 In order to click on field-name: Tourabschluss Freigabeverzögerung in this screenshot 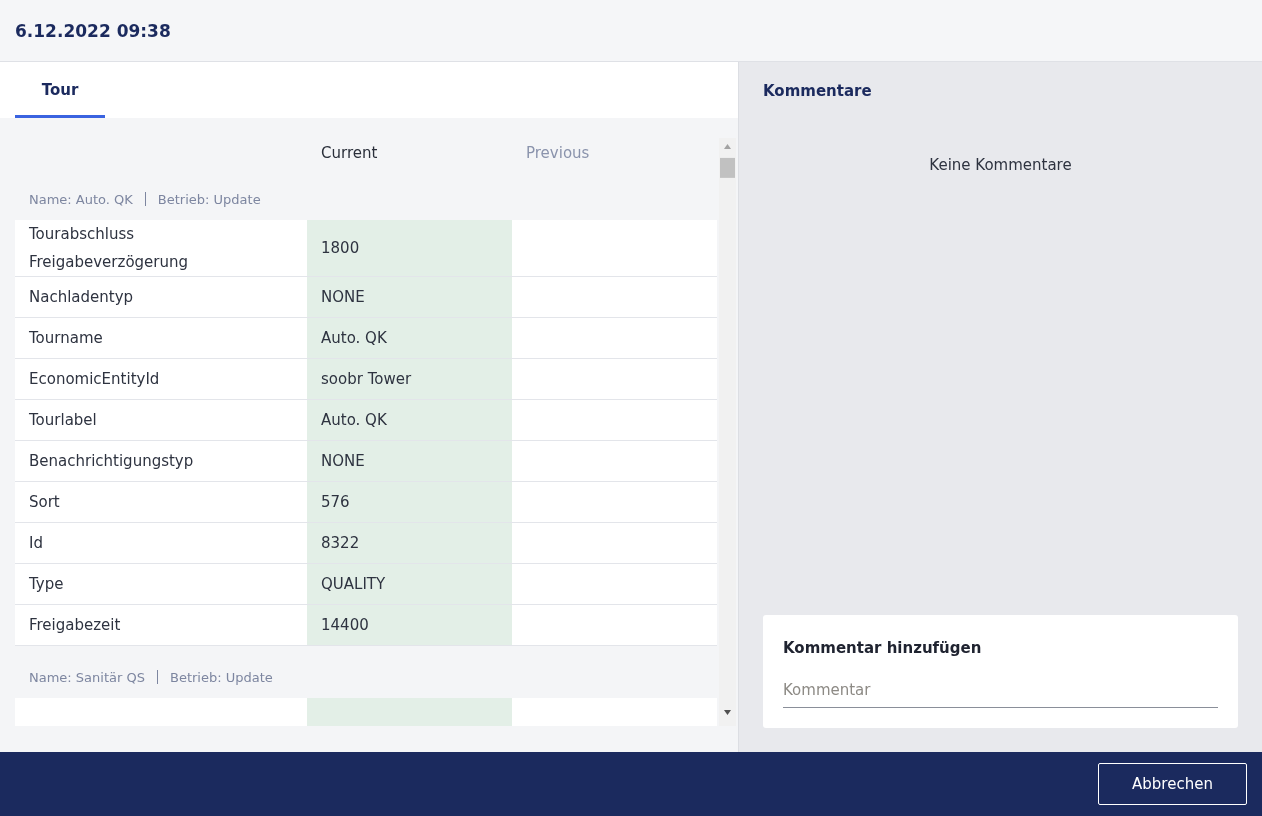, I will do `click(109, 248)`.